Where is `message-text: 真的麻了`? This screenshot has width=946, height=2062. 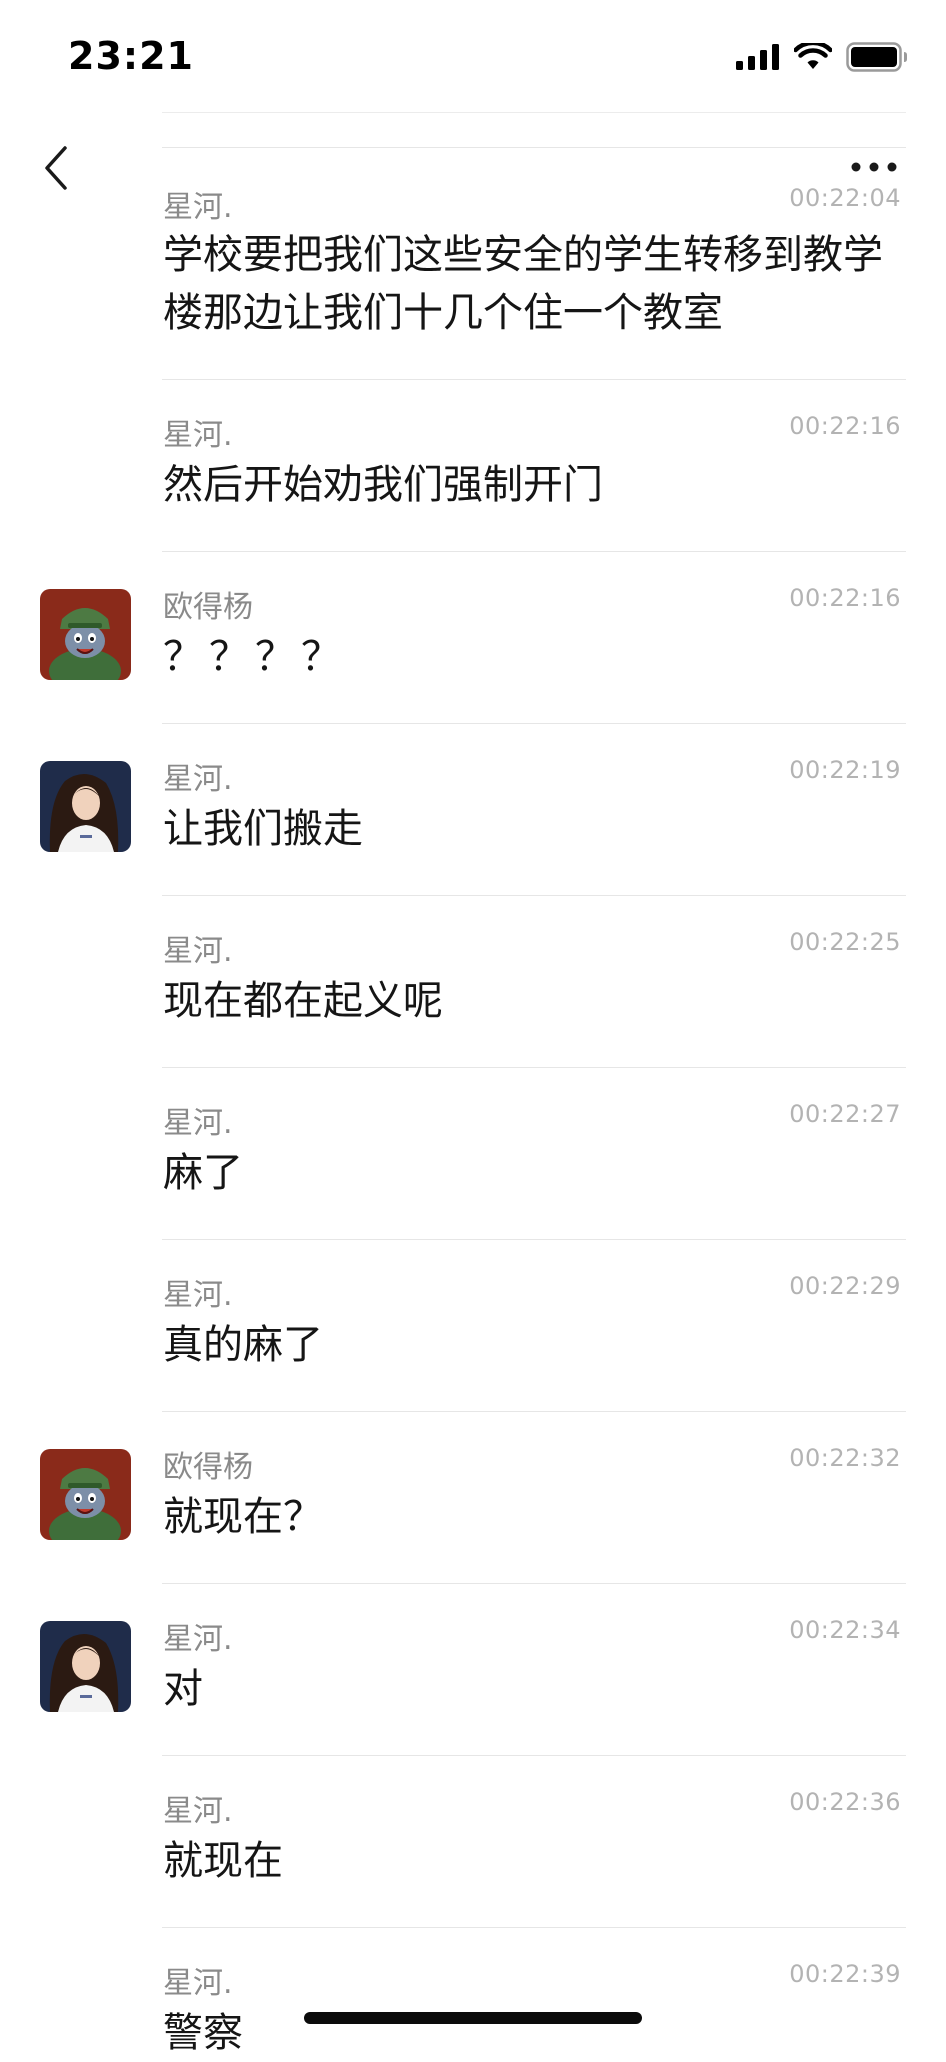
message-text: 真的麻了 is located at coordinates (243, 1345).